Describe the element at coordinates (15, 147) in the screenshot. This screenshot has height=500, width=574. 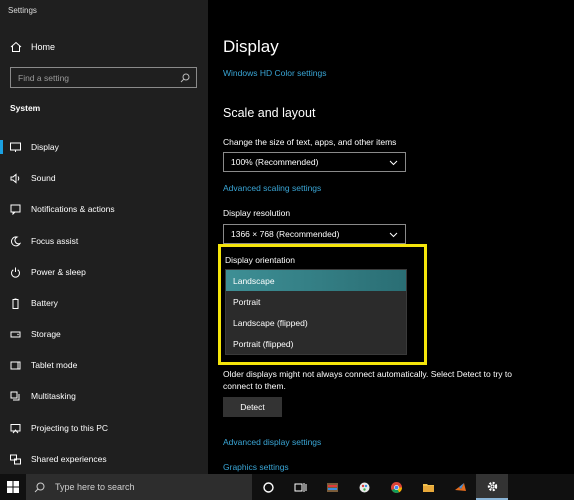
I see `monitor-icon` at that location.